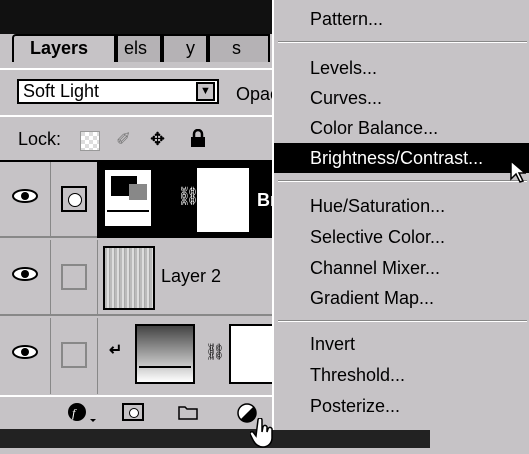 The image size is (529, 454). What do you see at coordinates (333, 344) in the screenshot?
I see `menu-item-label: Invert` at bounding box center [333, 344].